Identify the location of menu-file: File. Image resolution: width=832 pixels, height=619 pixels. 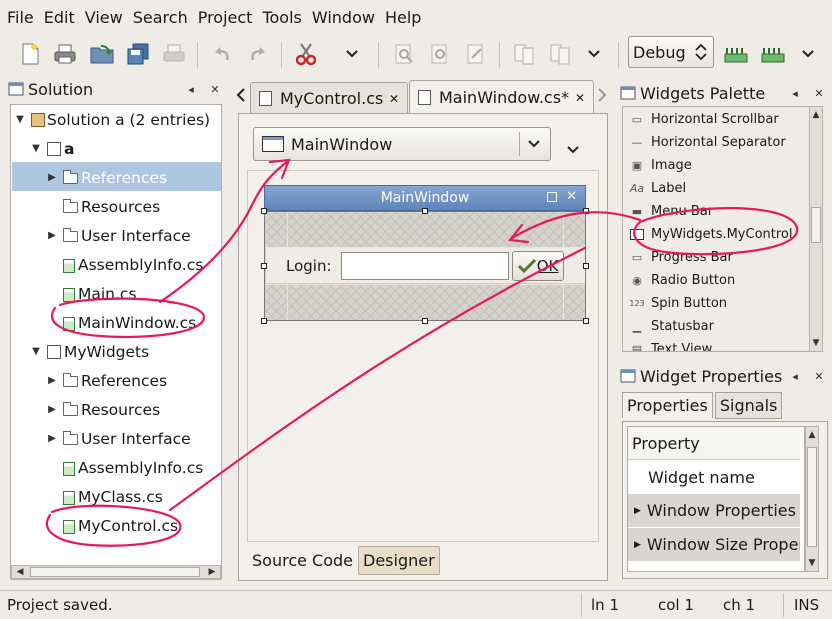
(20, 17).